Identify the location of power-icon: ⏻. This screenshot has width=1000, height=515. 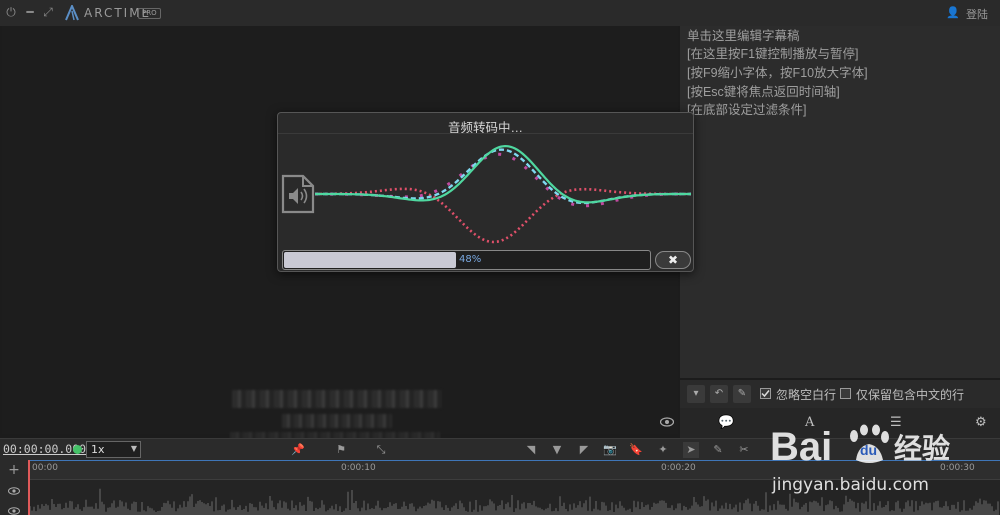
(11, 12).